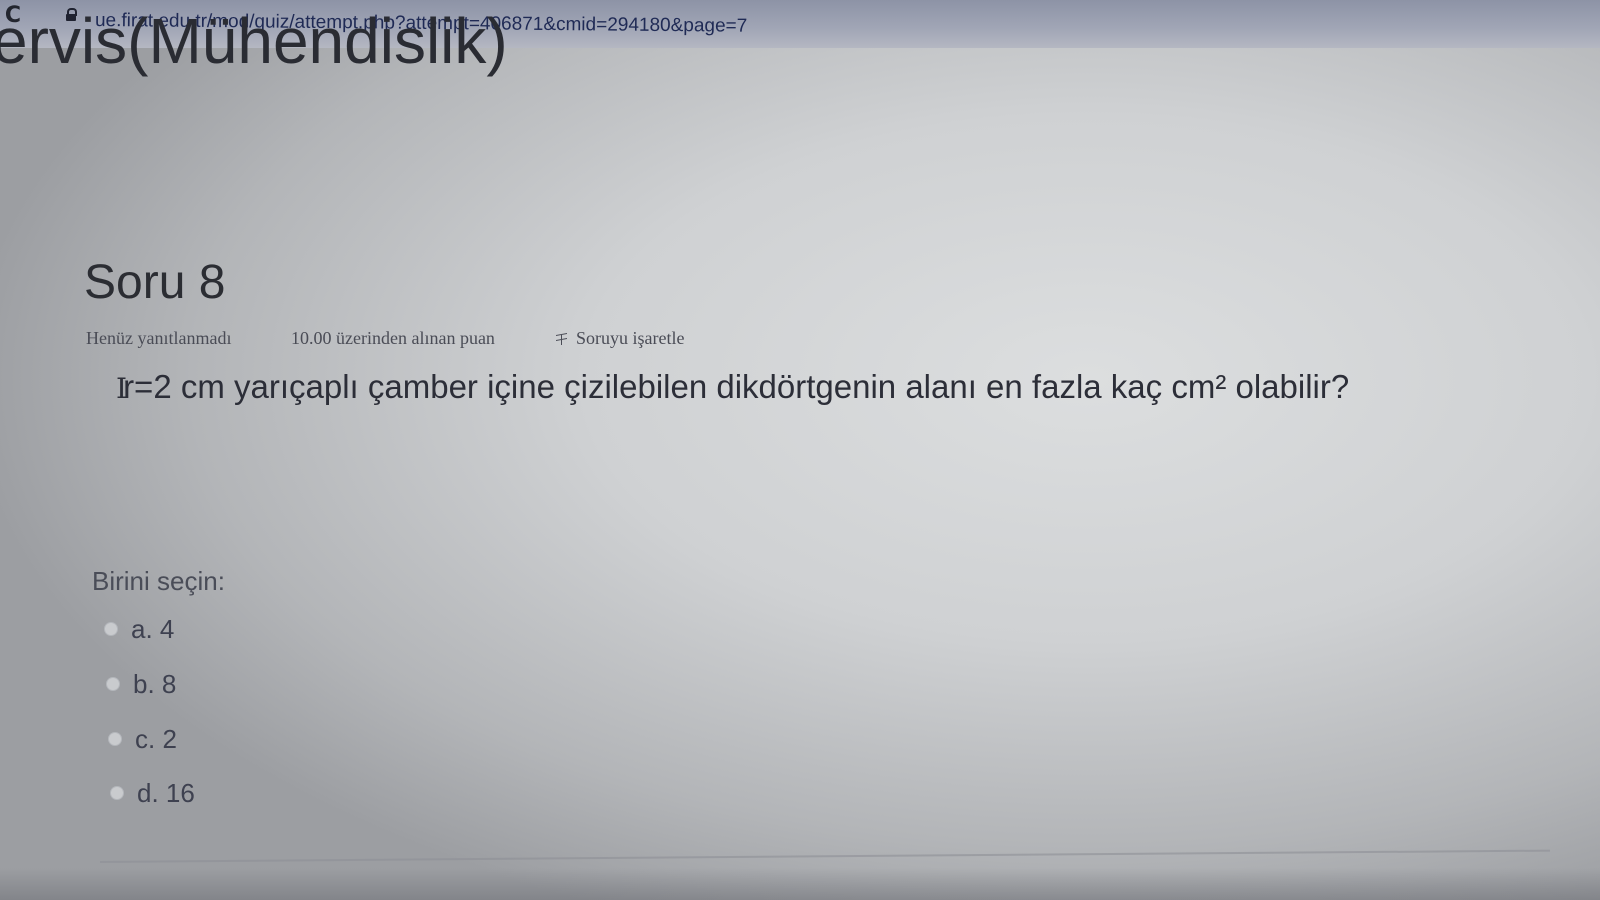 The width and height of the screenshot is (1600, 900). I want to click on question-grade: 10.00 üzerinden alınan puan, so click(393, 338).